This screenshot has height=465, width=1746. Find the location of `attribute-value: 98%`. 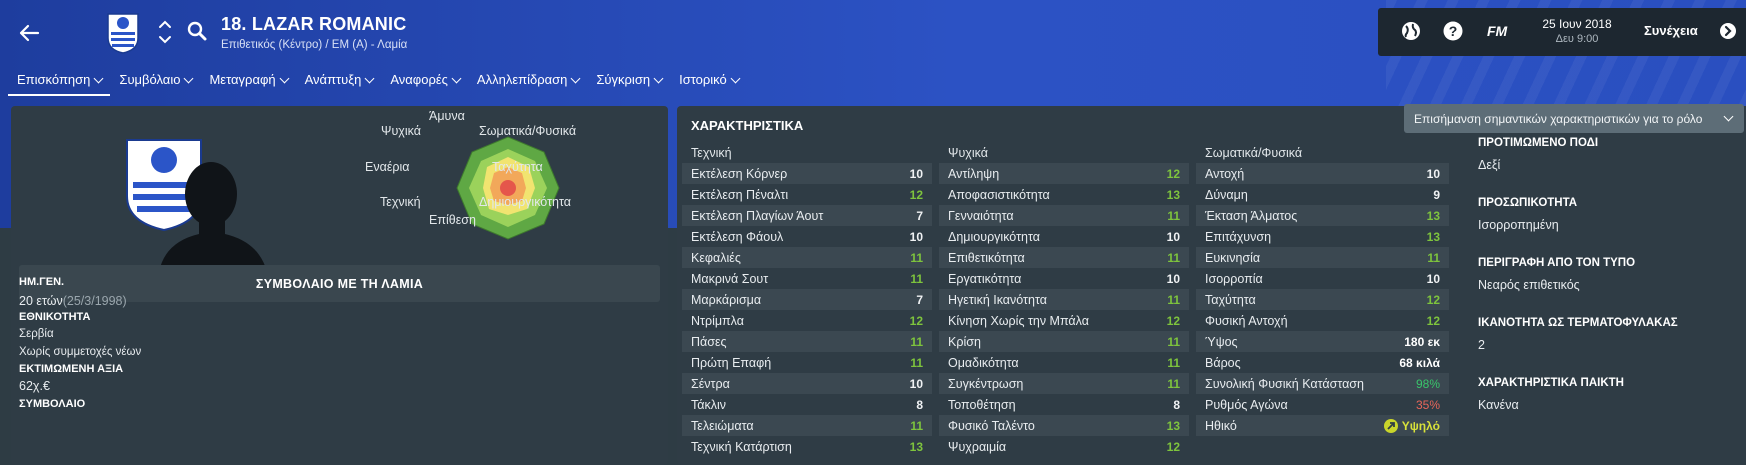

attribute-value: 98% is located at coordinates (1427, 383).